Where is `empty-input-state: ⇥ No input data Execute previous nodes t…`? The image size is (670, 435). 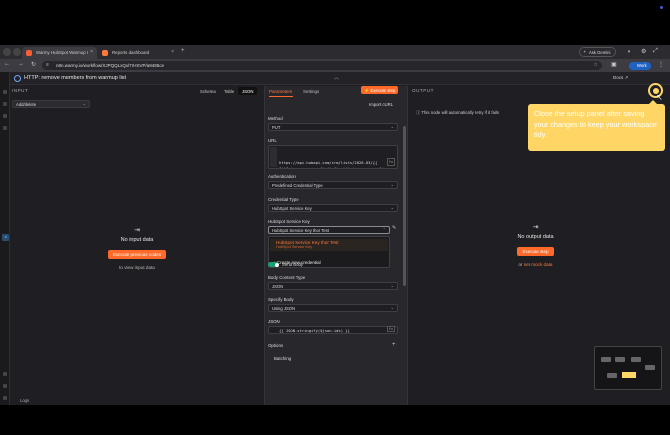 empty-input-state: ⇥ No input data Execute previous nodes t… is located at coordinates (137, 248).